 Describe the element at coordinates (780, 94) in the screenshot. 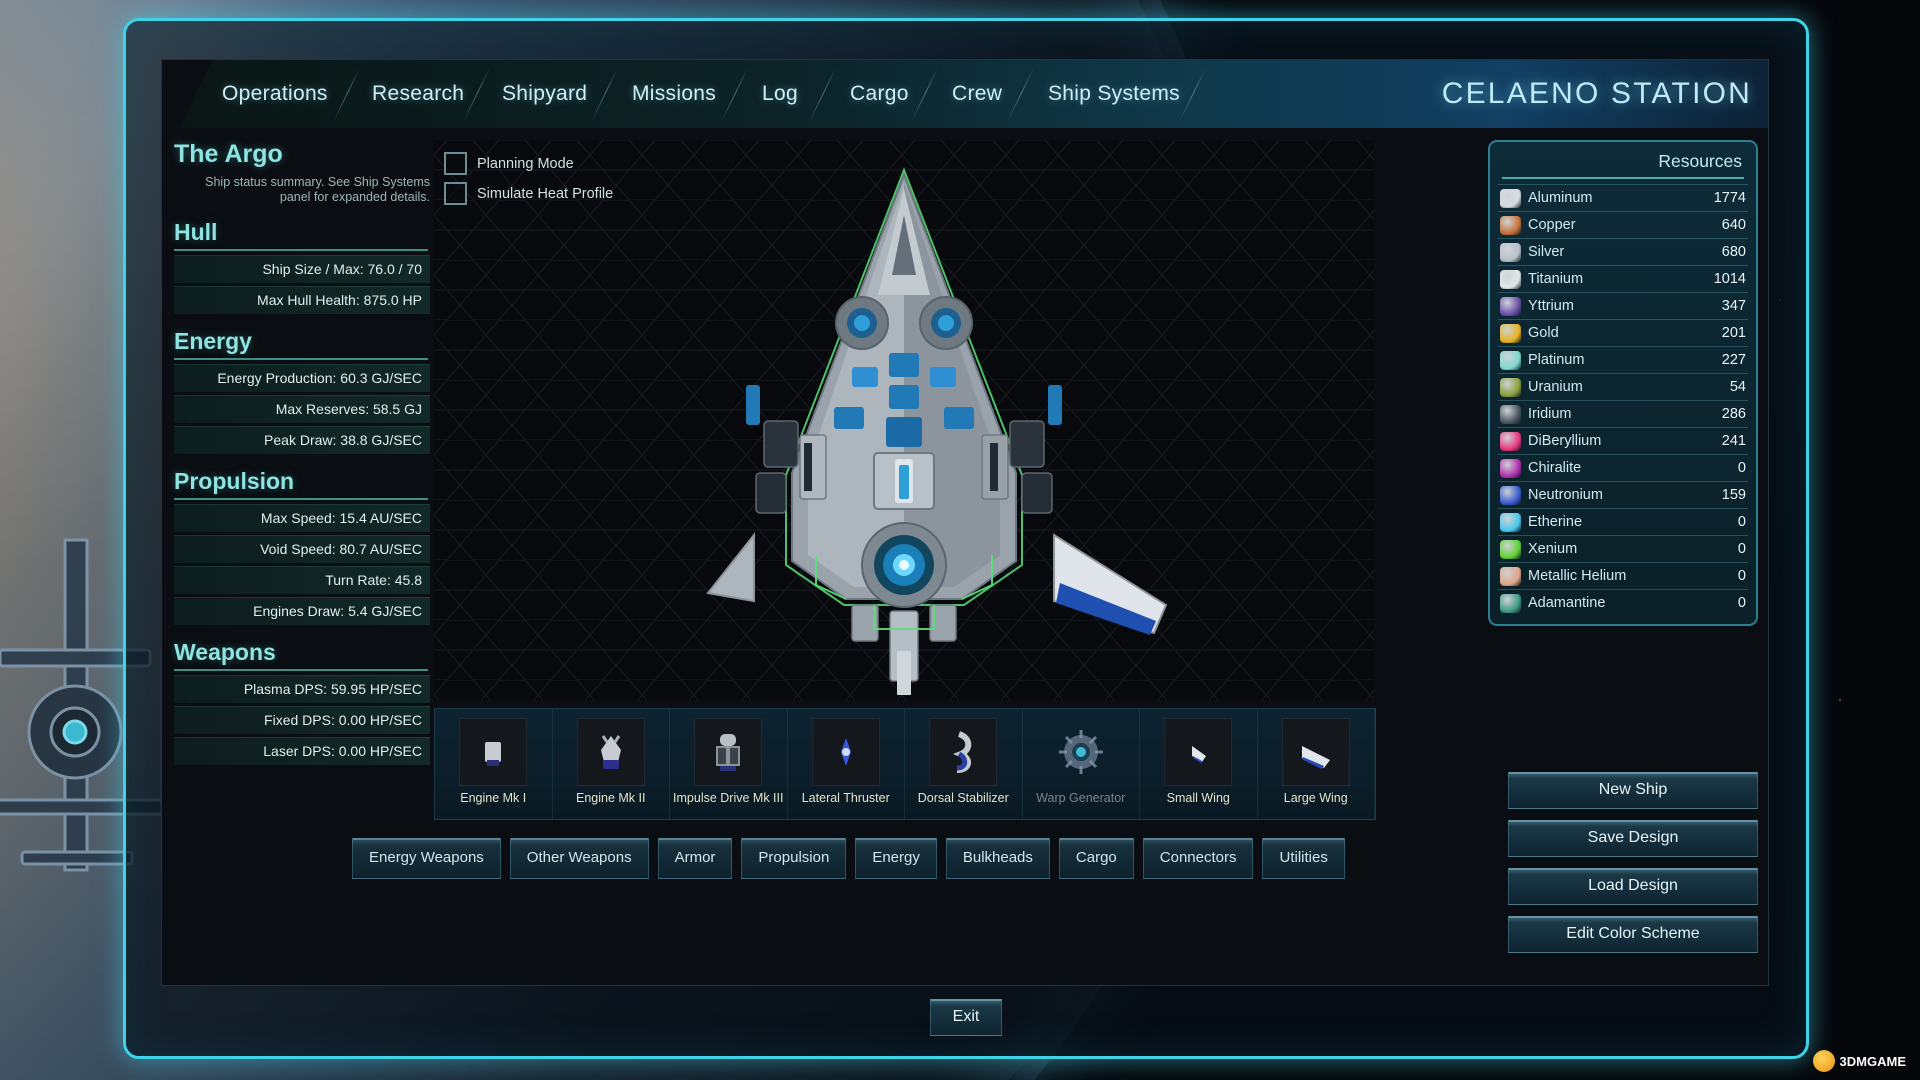

I see `nav-item-log: Log` at that location.